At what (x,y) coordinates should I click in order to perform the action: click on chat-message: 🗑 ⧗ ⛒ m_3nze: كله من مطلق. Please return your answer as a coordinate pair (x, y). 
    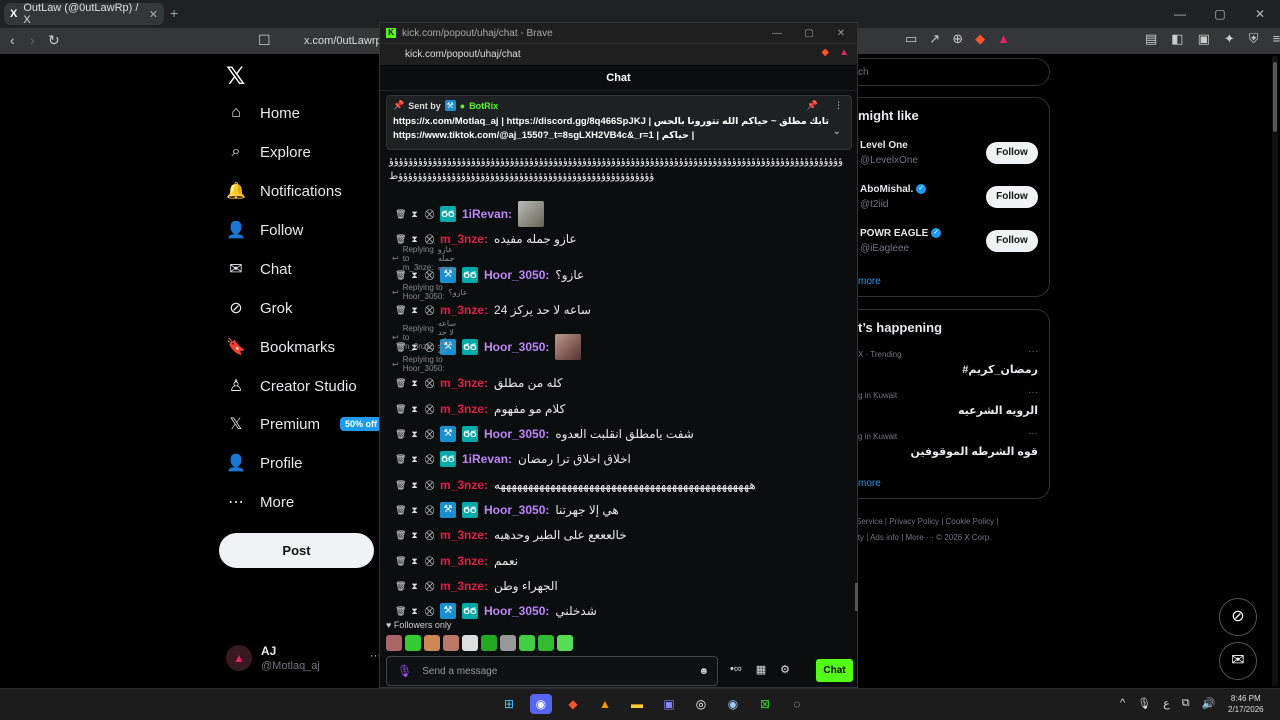
    Looking at the image, I should click on (479, 383).